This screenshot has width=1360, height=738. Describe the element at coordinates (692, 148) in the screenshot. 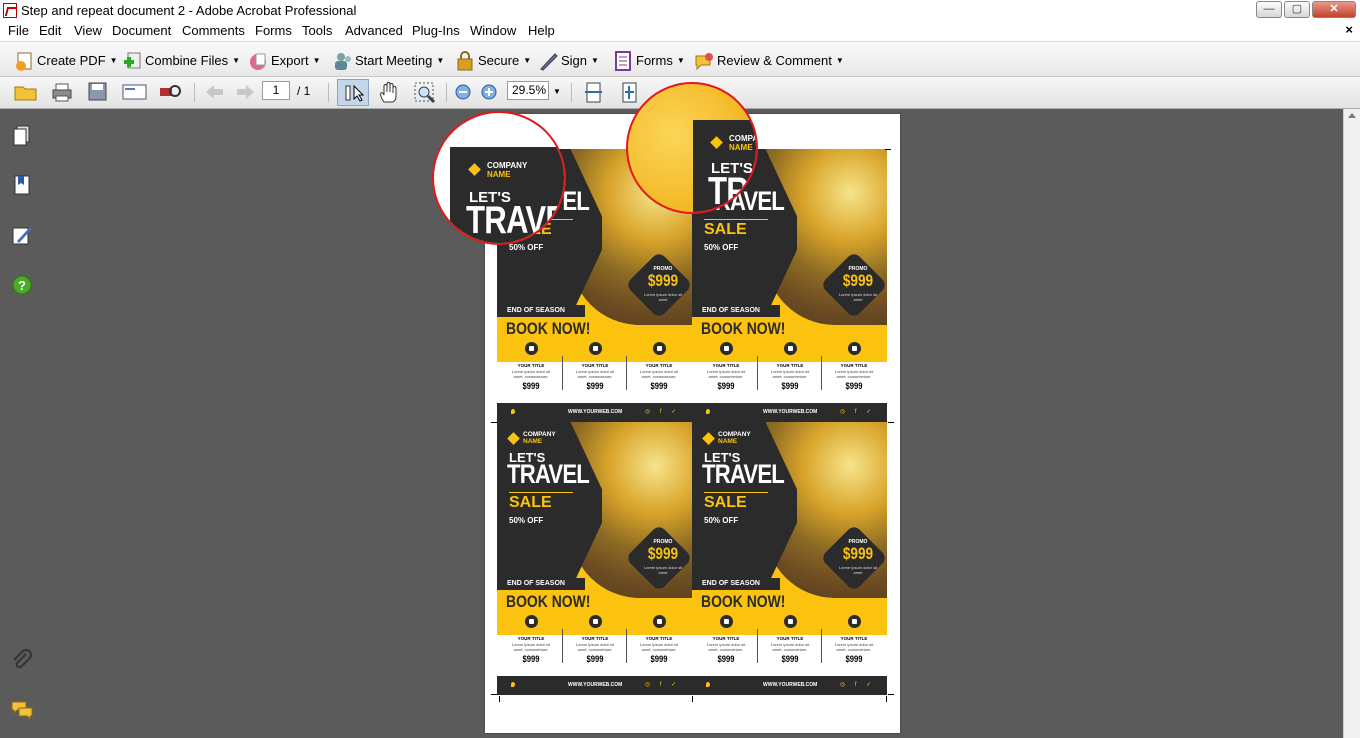

I see `magnifier-circle-right: COMPANY NAME LET'S TRAVEL` at that location.